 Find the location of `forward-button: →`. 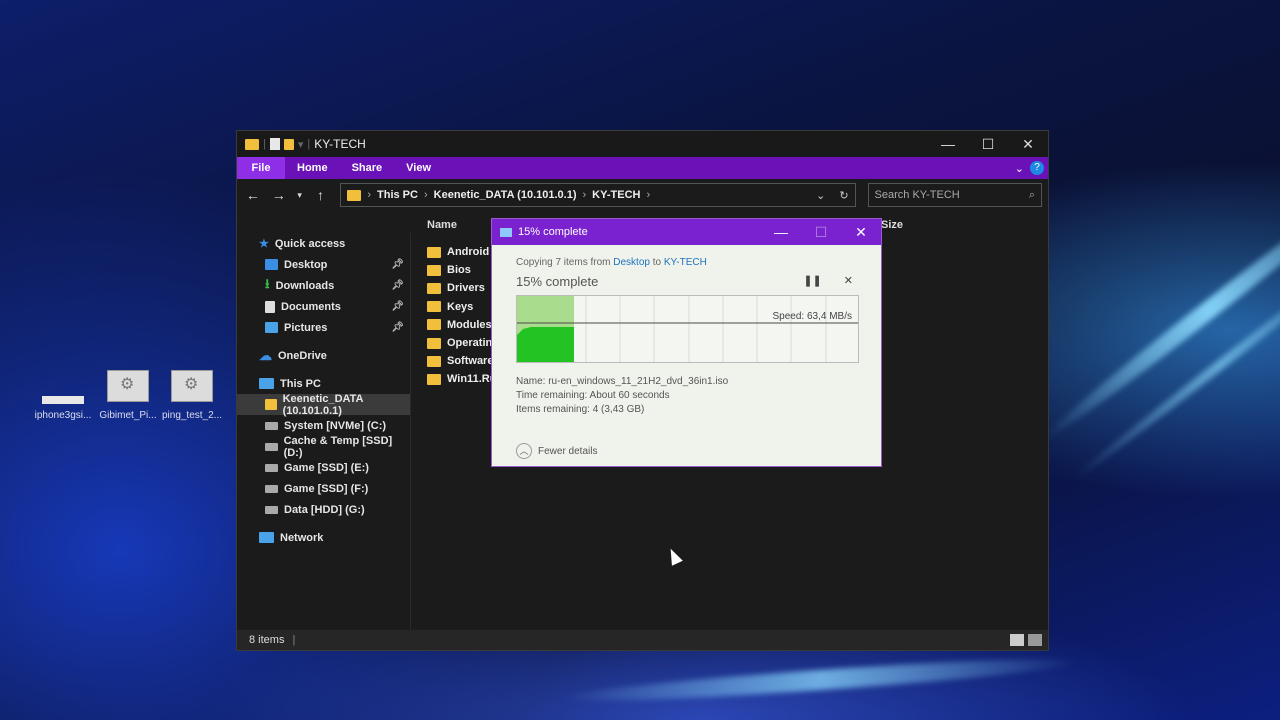

forward-button: → is located at coordinates (279, 195).